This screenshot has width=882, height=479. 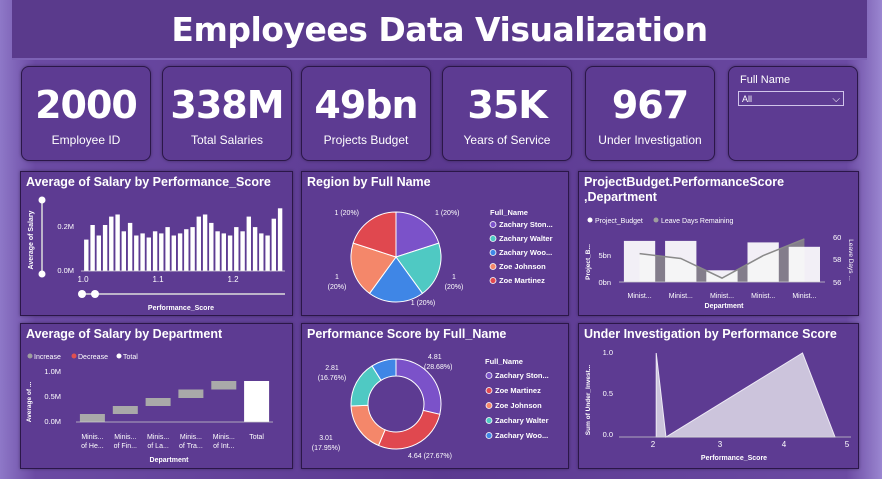 What do you see at coordinates (86, 105) in the screenshot?
I see `kpi-value: 2000` at bounding box center [86, 105].